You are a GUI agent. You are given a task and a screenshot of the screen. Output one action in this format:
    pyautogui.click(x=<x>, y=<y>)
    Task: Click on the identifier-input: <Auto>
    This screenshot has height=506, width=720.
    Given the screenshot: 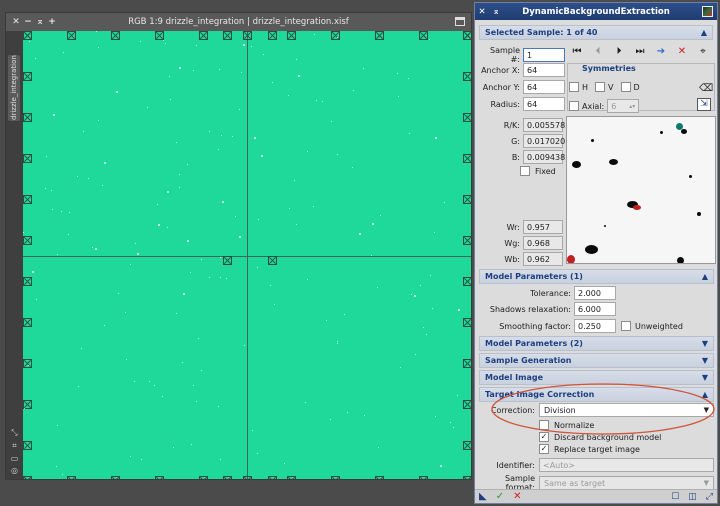 What is the action you would take?
    pyautogui.click(x=626, y=465)
    